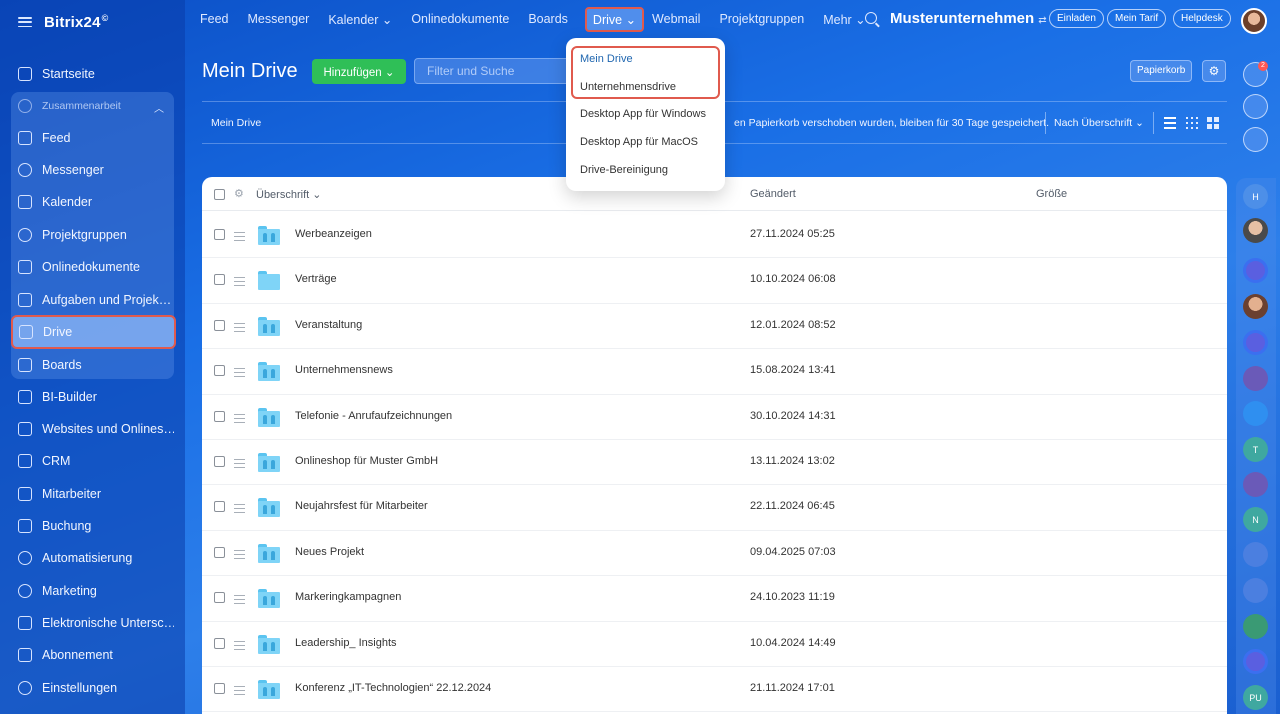 The image size is (1280, 714). What do you see at coordinates (871, 18) in the screenshot?
I see `search-icon` at bounding box center [871, 18].